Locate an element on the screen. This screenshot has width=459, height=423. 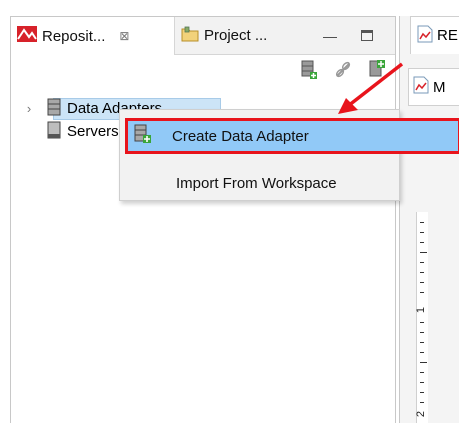
annotation-arrow-icon is located at coordinates (371, 88).